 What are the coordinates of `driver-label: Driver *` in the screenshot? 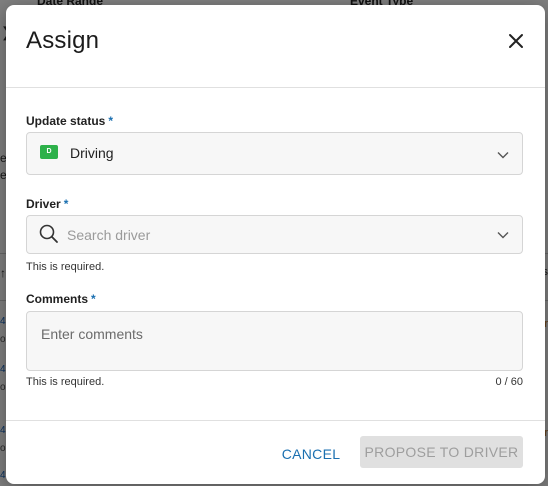 It's located at (47, 204).